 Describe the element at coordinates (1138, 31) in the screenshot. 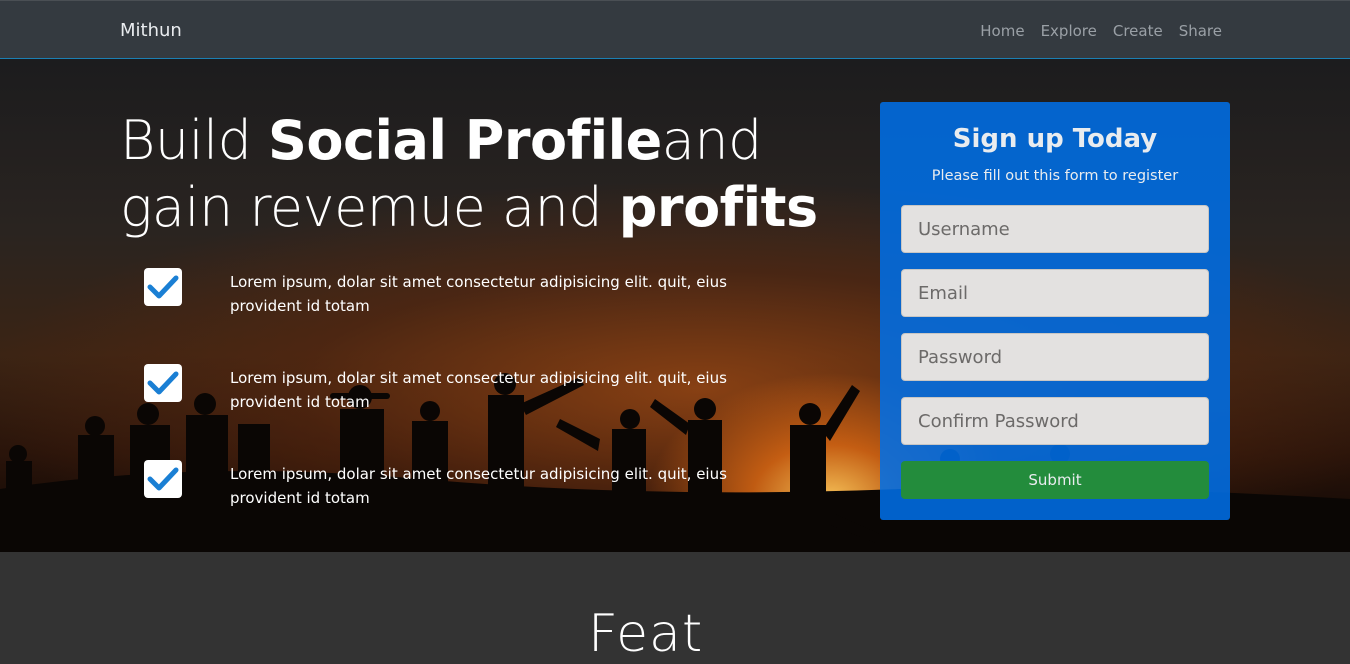

I see `nav-link-create: Create` at that location.